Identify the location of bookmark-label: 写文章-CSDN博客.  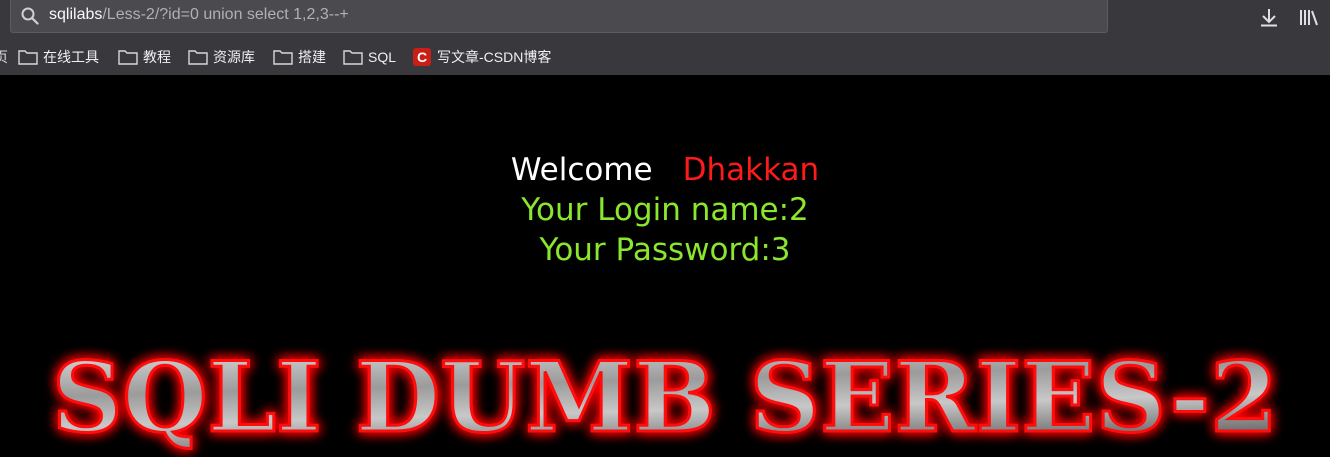
(494, 57).